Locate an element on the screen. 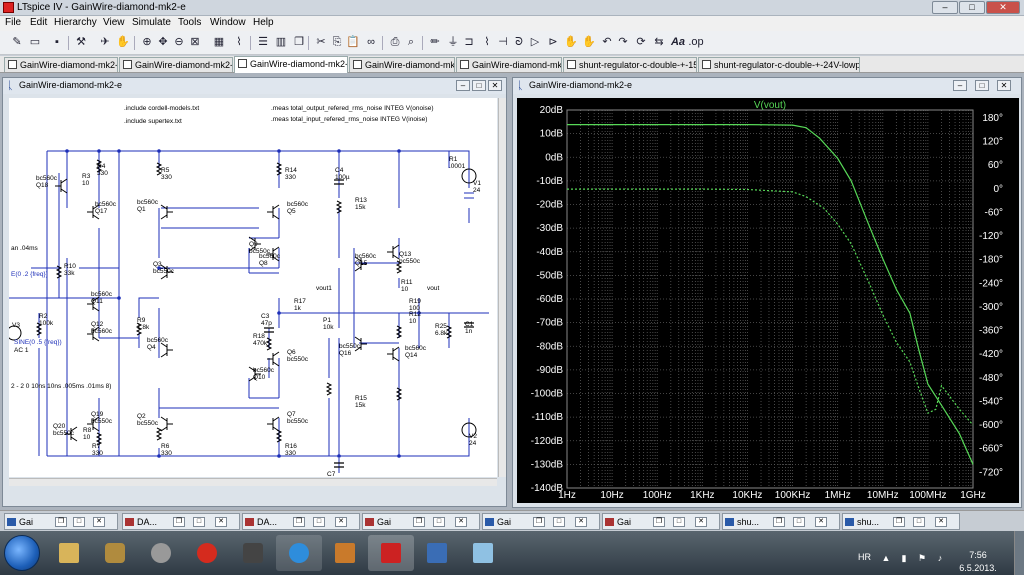 Image resolution: width=1024 pixels, height=575 pixels. menu-window: Window is located at coordinates (228, 22).